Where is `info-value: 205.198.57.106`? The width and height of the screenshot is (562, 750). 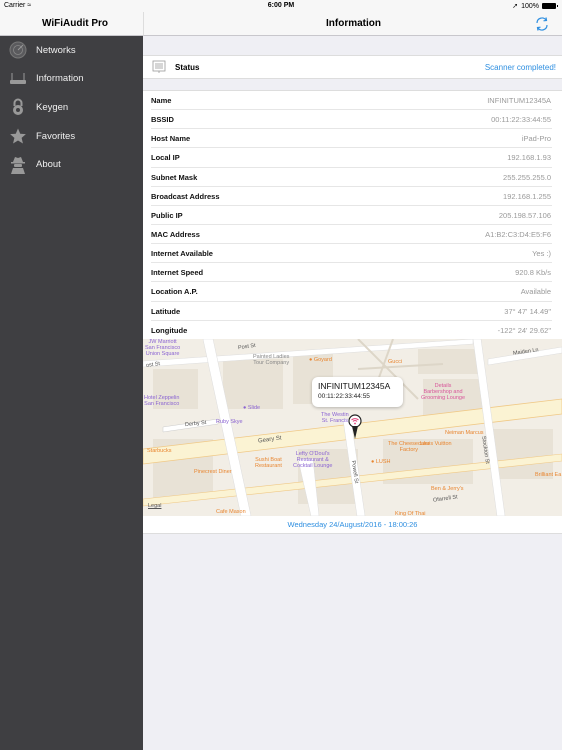
info-value: 205.198.57.106 is located at coordinates (524, 215).